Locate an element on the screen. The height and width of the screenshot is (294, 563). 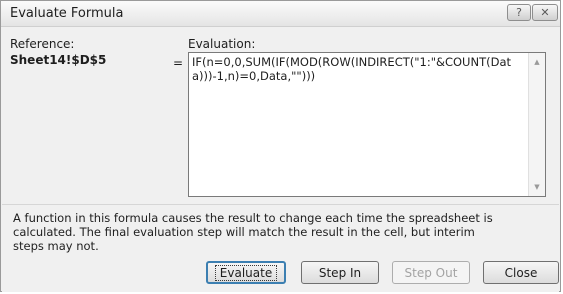
close-button-label: Close is located at coordinates (521, 272).